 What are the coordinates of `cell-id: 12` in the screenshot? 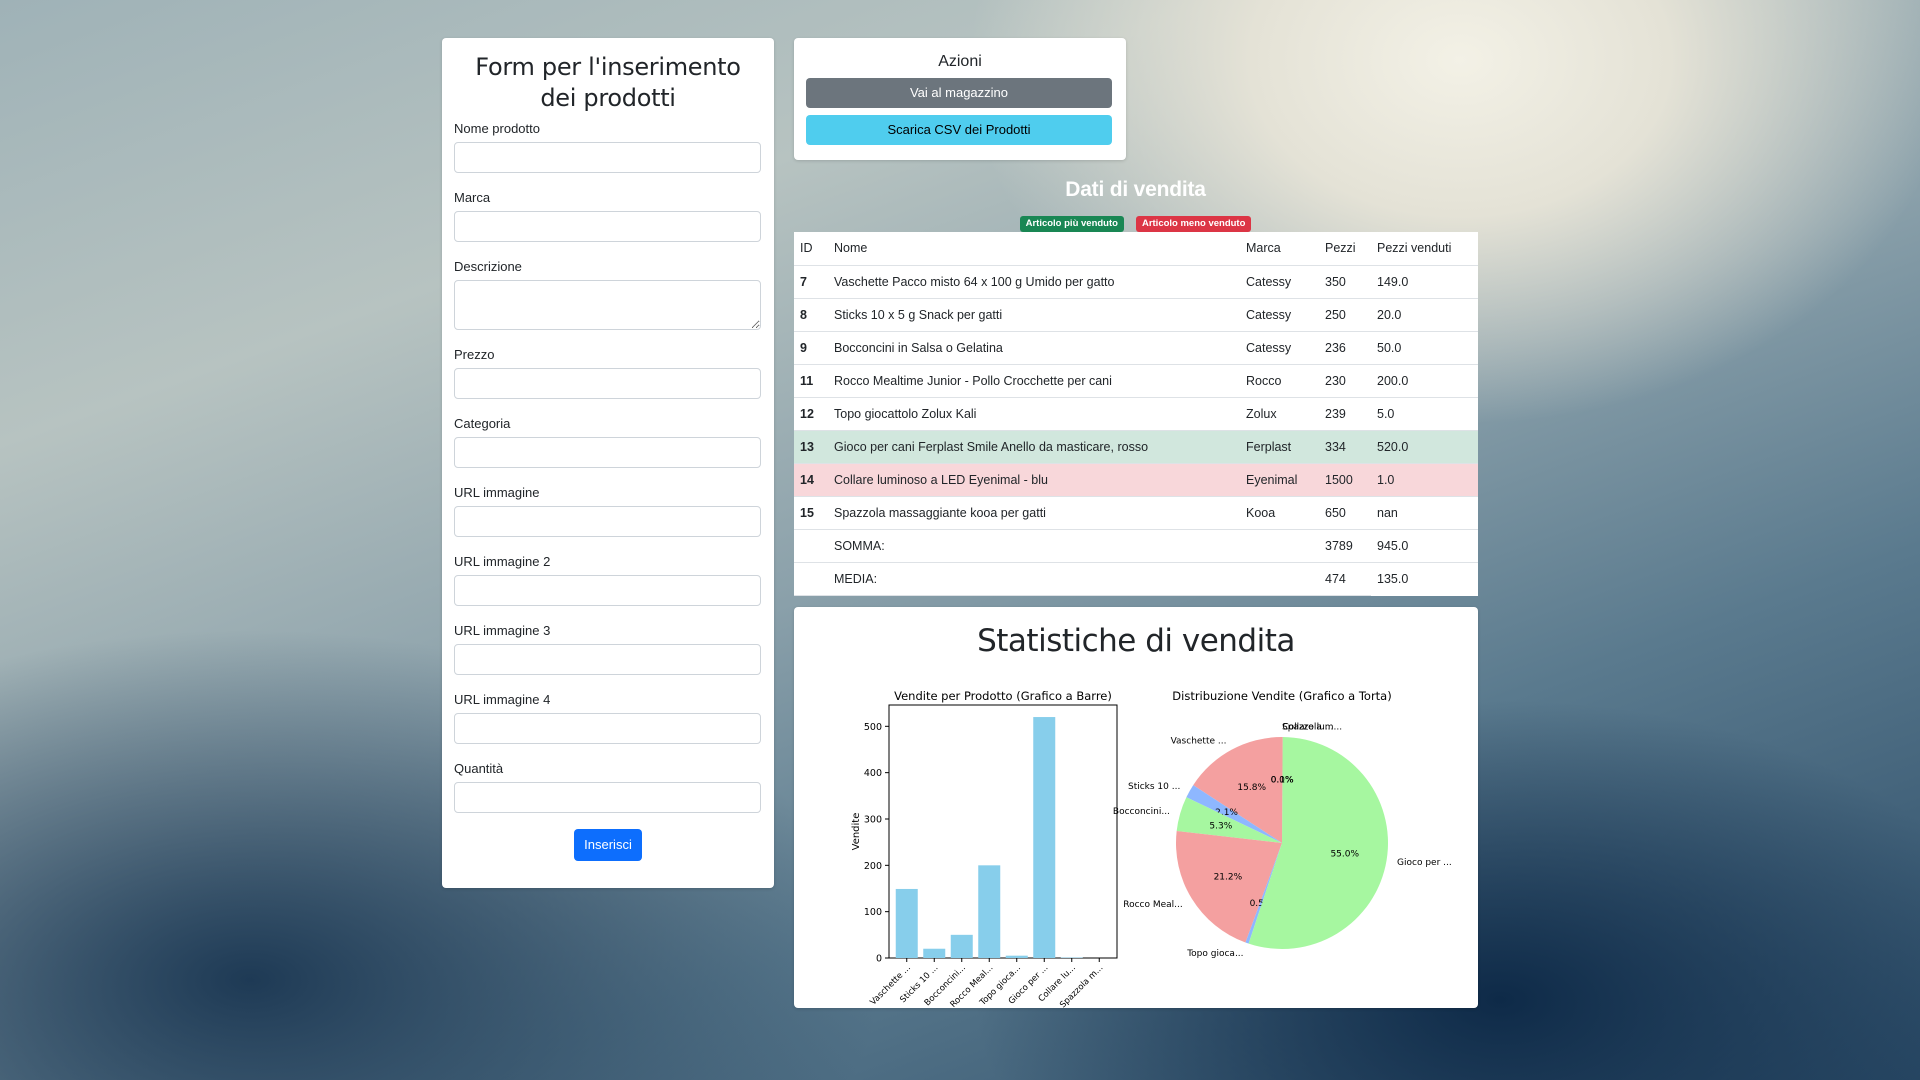 It's located at (811, 414).